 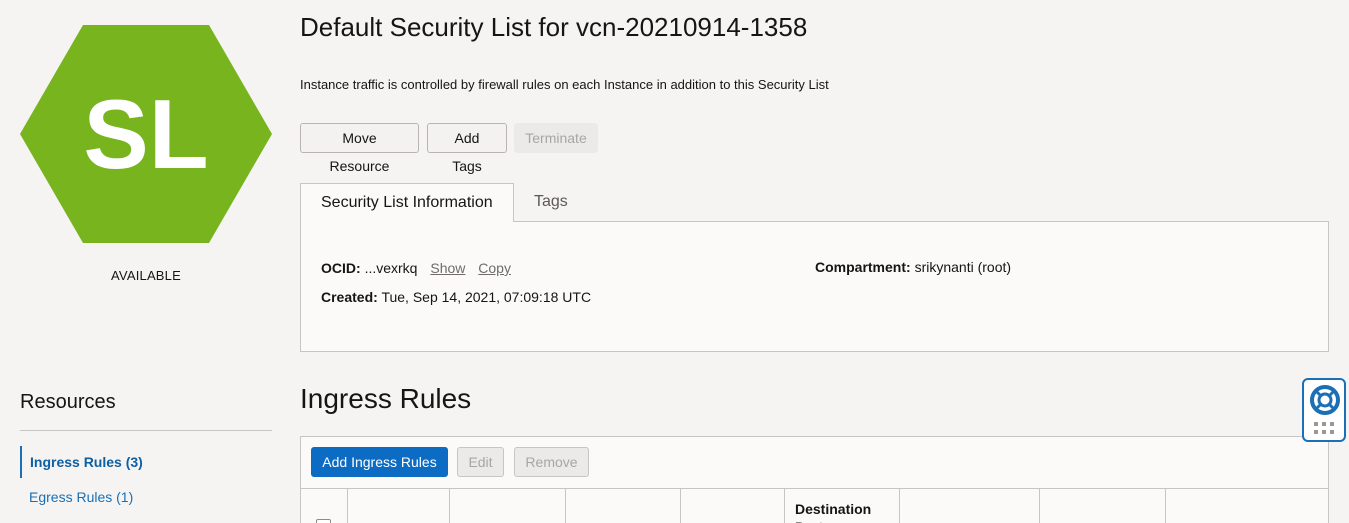 I want to click on created-row: Created: Tue, Sep 14, 2021, 07:09:18 UTC, so click(x=456, y=297).